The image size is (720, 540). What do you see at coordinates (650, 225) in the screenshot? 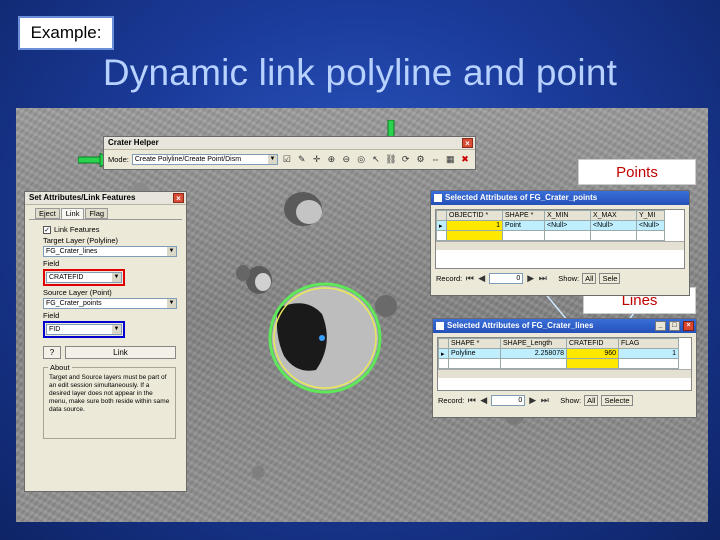
I see `table-cell: <Null>` at bounding box center [650, 225].